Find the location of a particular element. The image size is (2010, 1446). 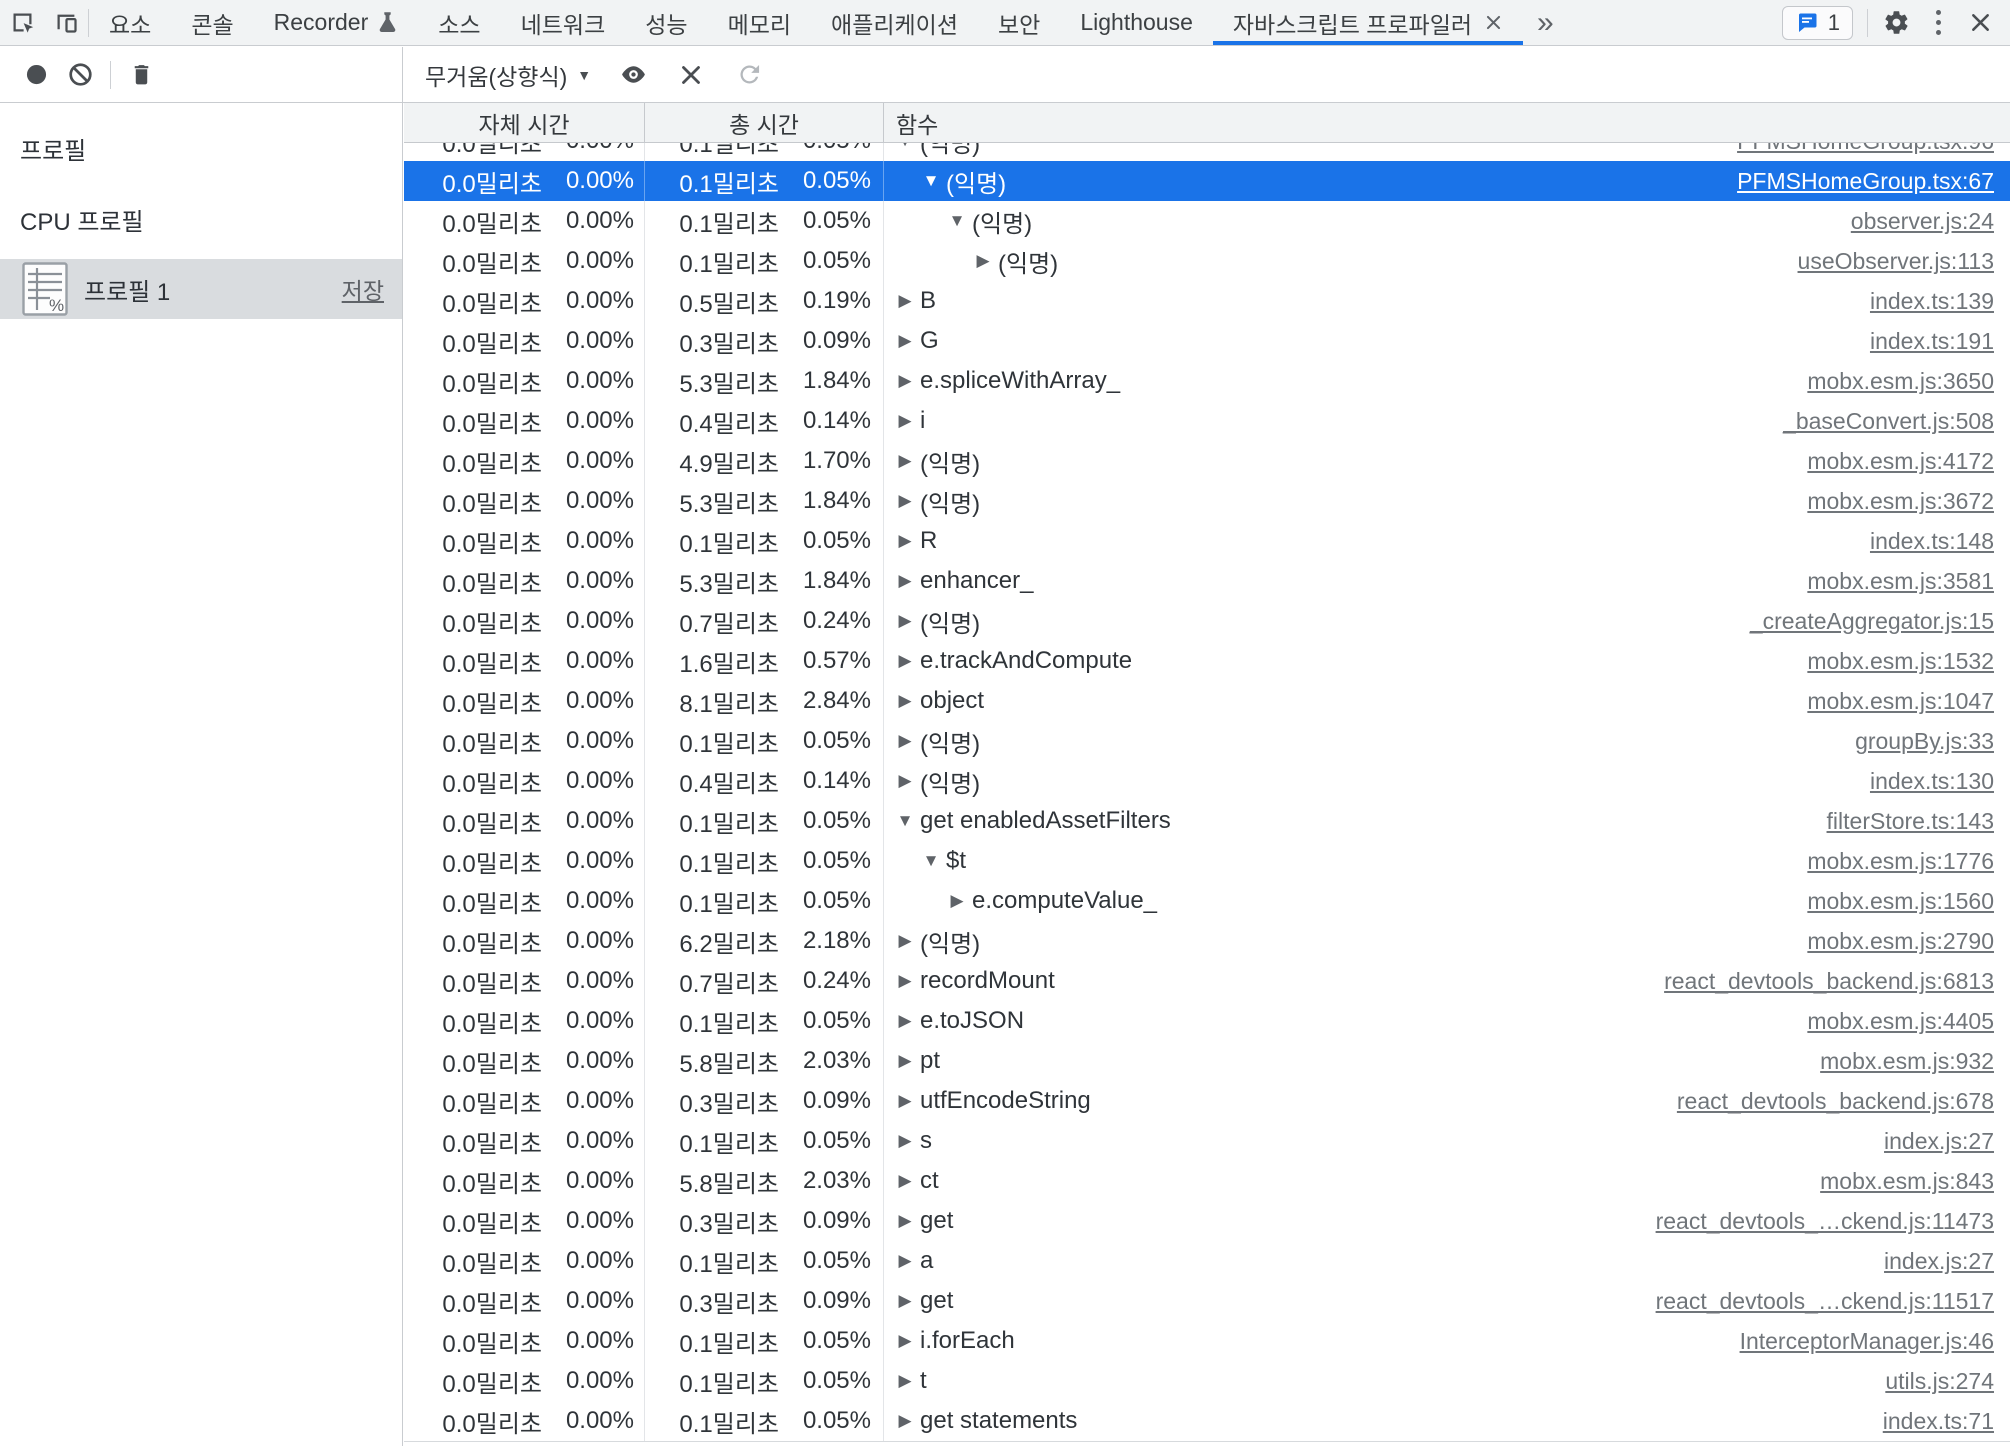

source-link: PFMSHomeGroup.tsx:67 is located at coordinates (1865, 181).